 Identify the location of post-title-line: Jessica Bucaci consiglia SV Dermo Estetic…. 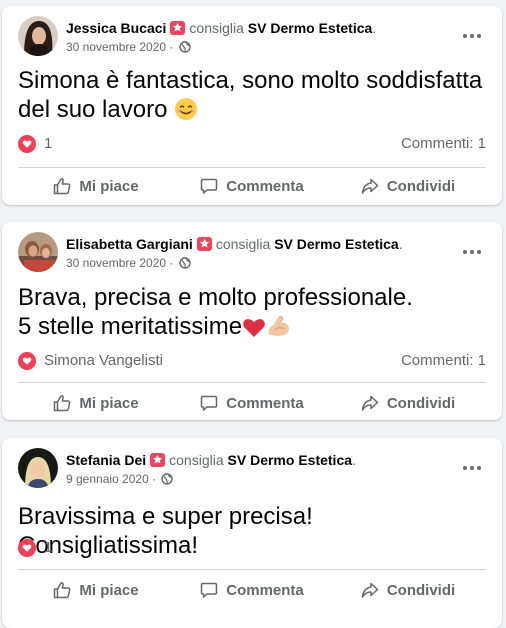
(221, 28).